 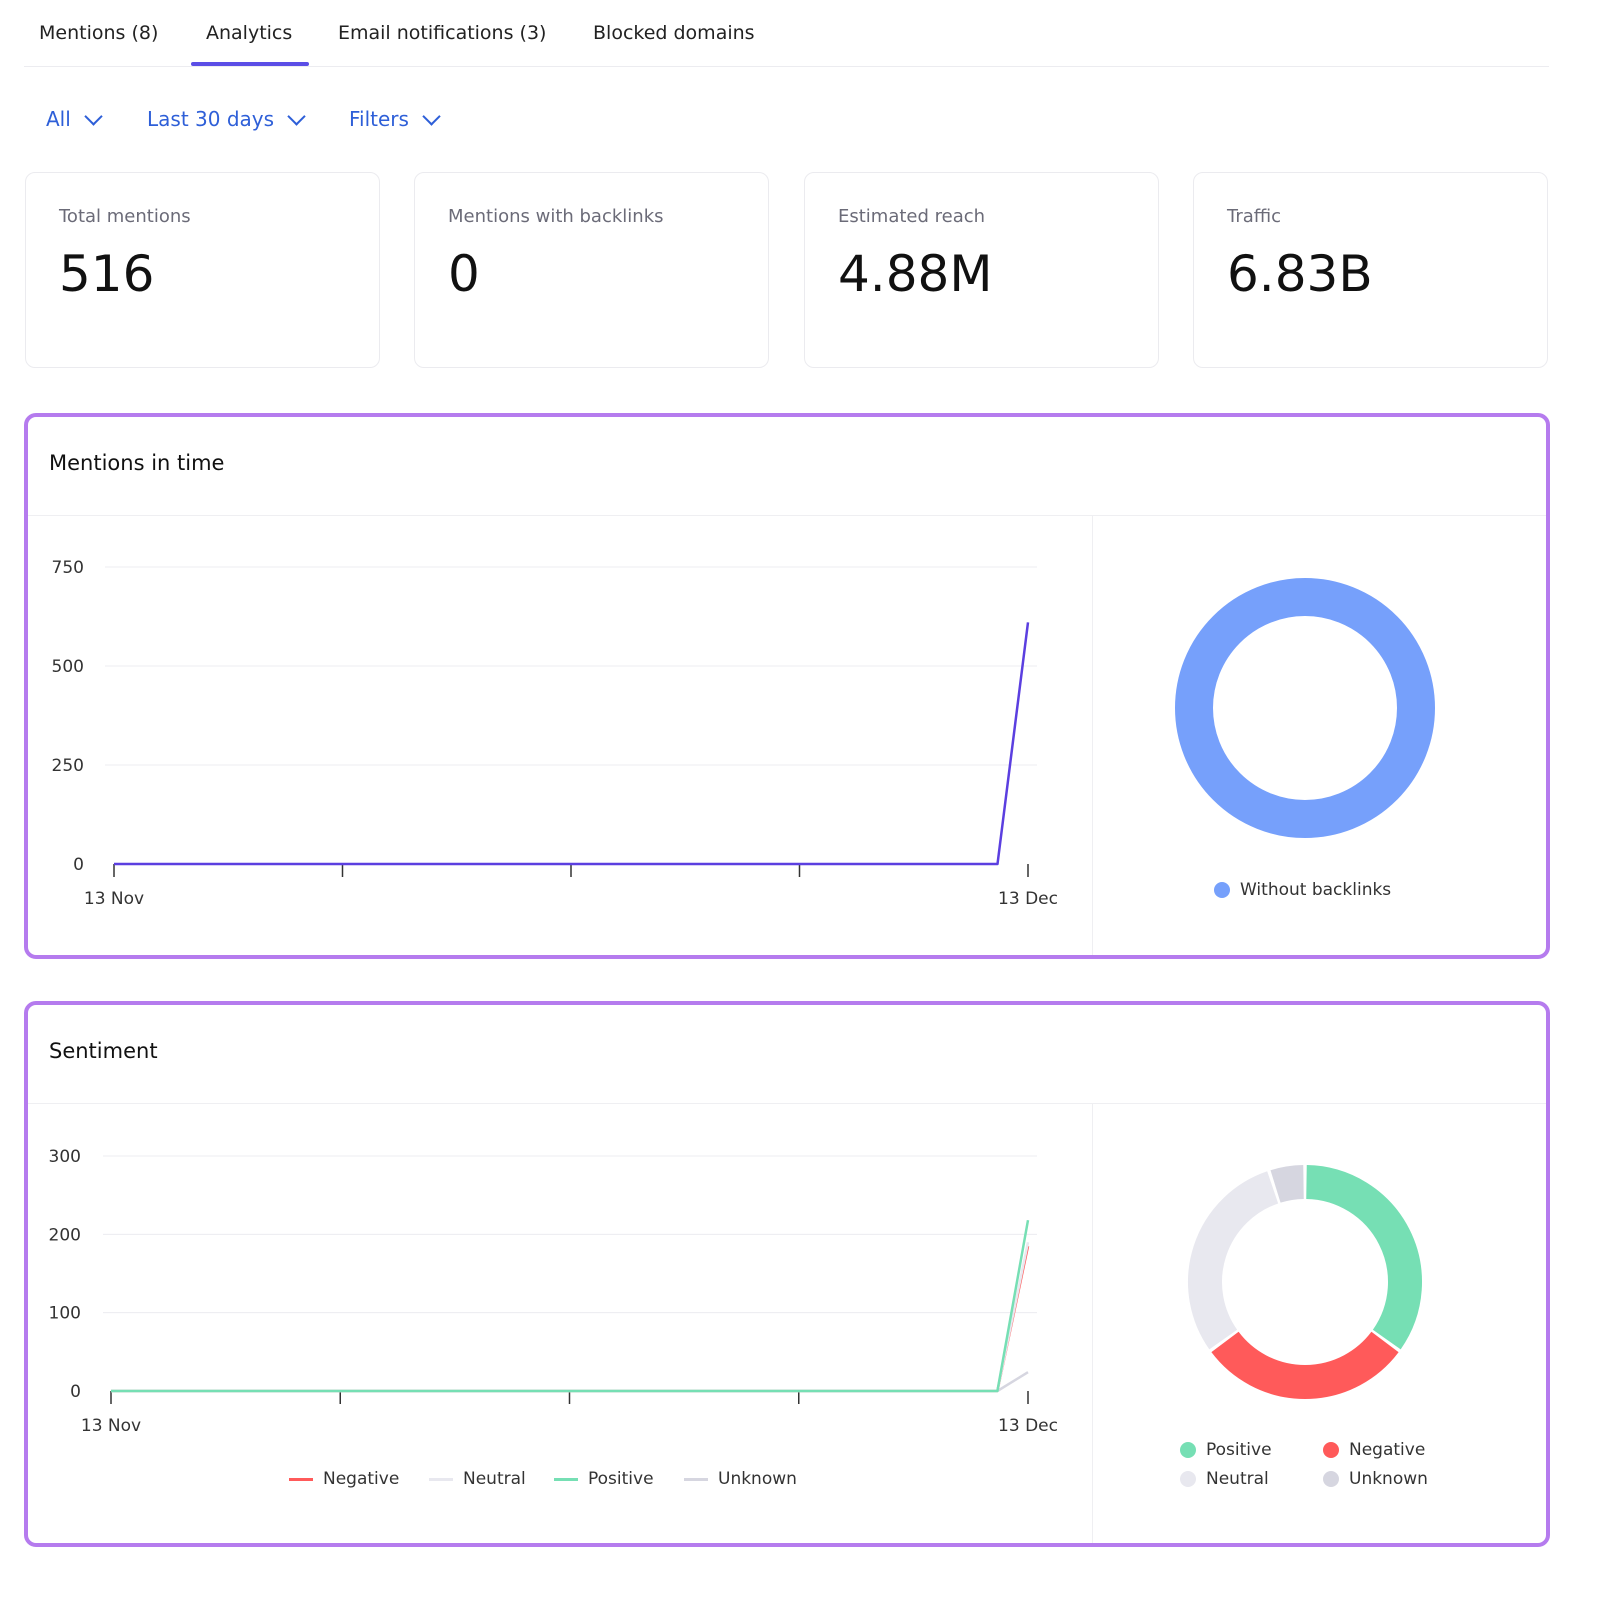 What do you see at coordinates (249, 33) in the screenshot?
I see `tab-analytics: Analytics` at bounding box center [249, 33].